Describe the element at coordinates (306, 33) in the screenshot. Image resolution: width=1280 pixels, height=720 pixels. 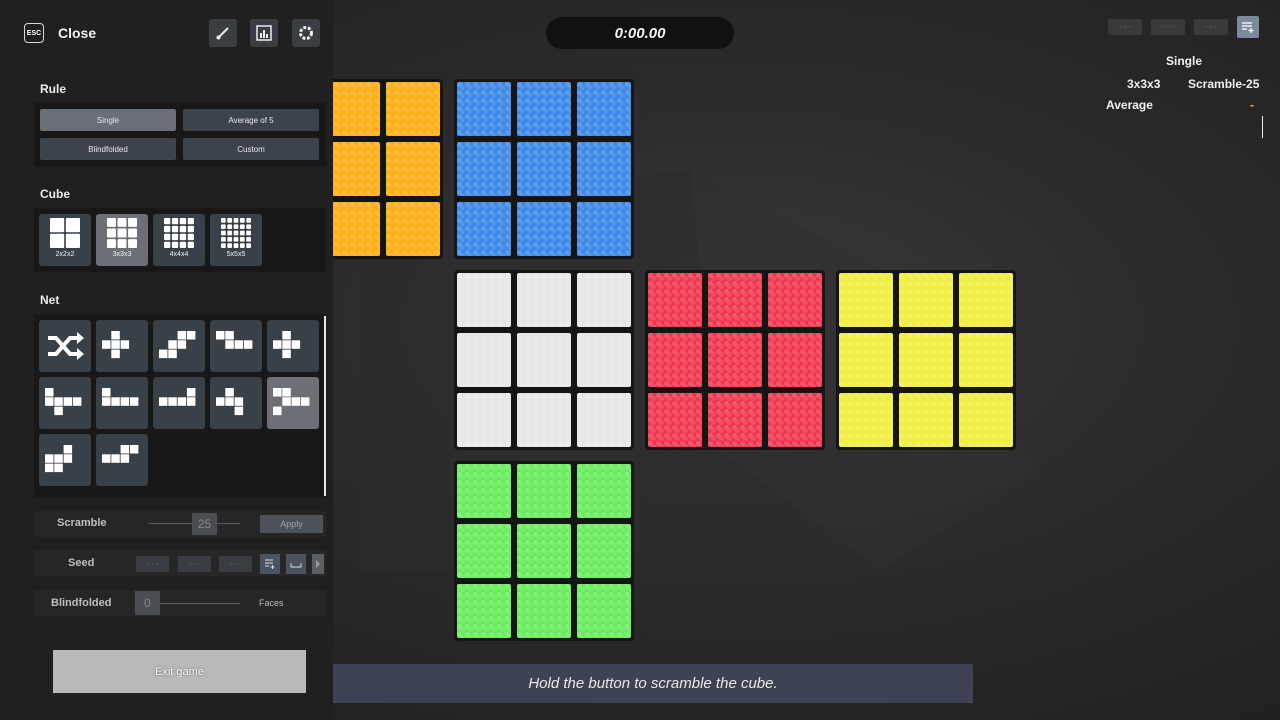
I see `settings-button` at that location.